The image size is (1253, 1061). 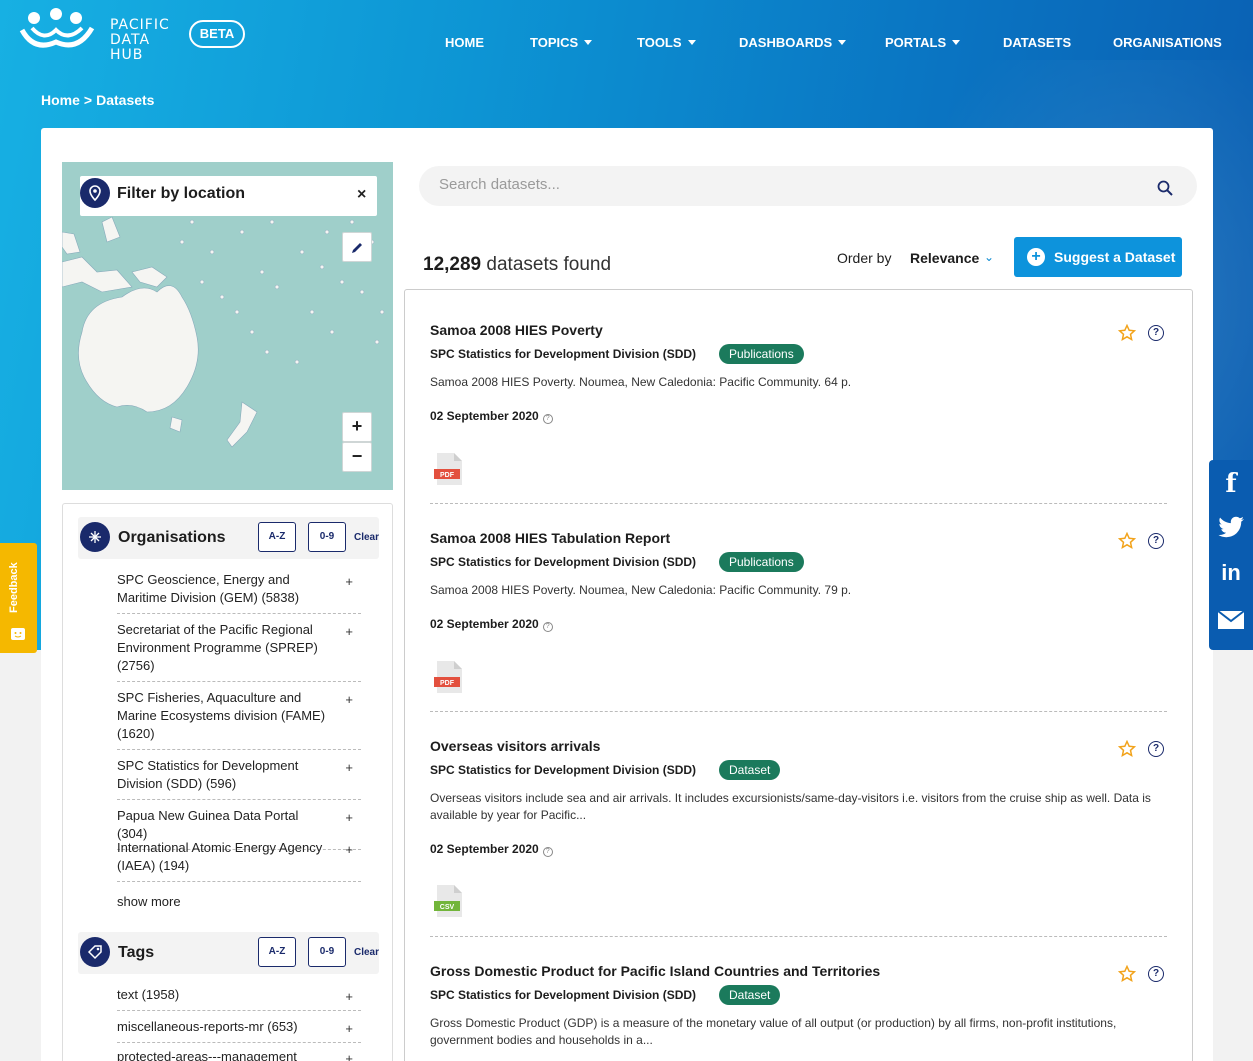 What do you see at coordinates (516, 330) in the screenshot?
I see `dataset-title: Samoa 2008 HIES Poverty` at bounding box center [516, 330].